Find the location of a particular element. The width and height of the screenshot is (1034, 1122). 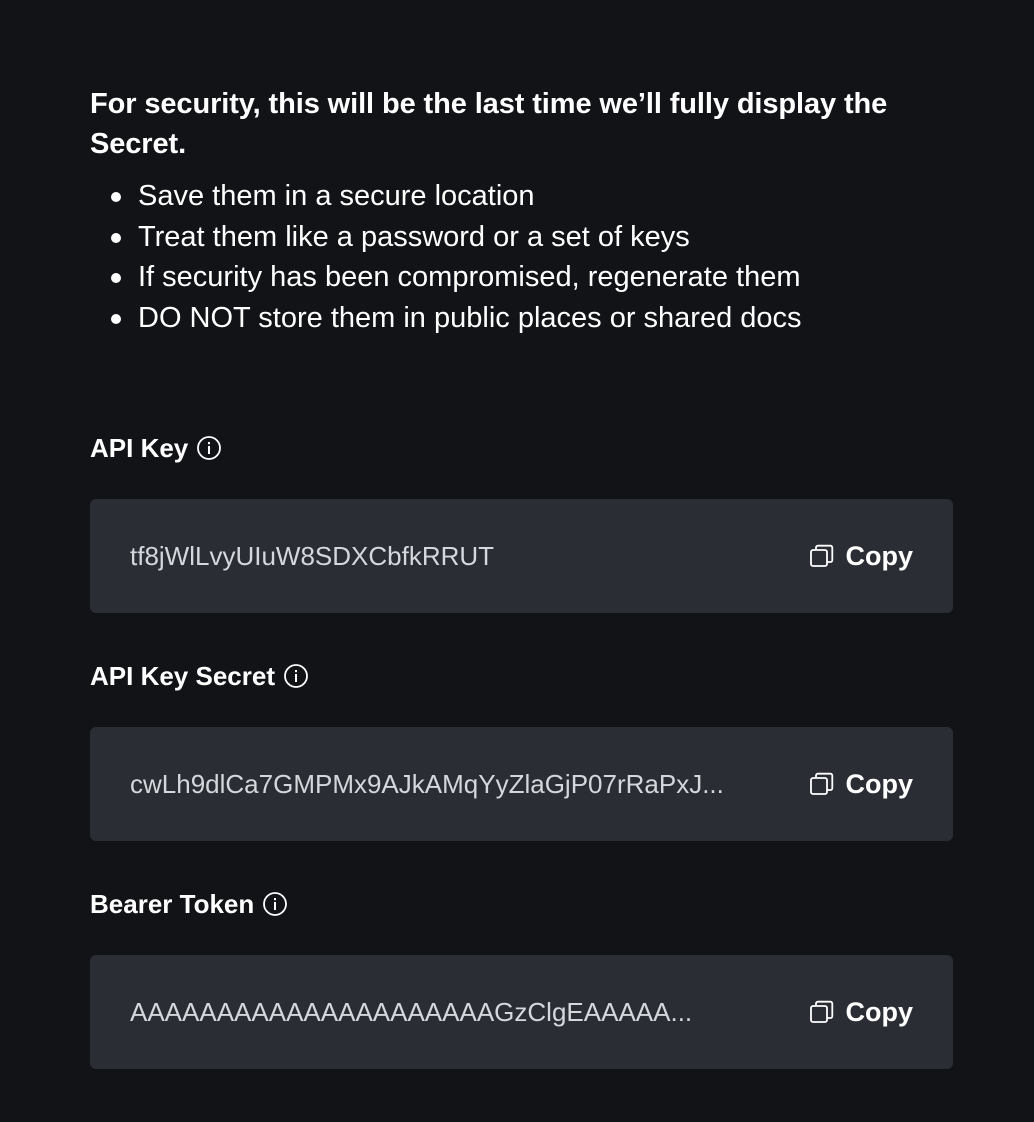

api-key-copy-button: Copy is located at coordinates (861, 556).